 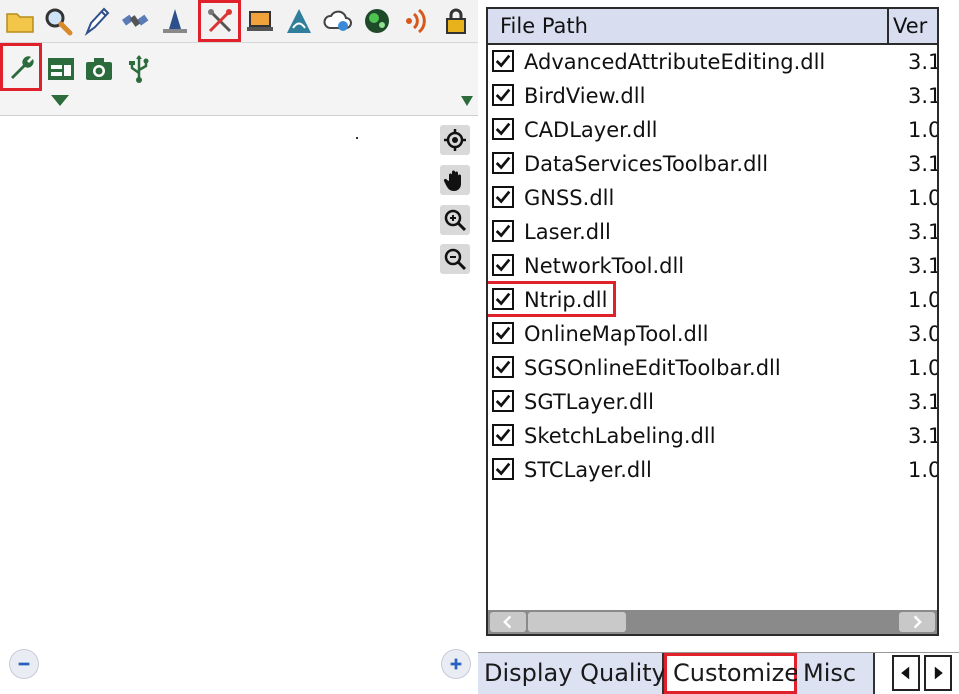 I want to click on file-name: SGTLayer.dll, so click(x=589, y=402).